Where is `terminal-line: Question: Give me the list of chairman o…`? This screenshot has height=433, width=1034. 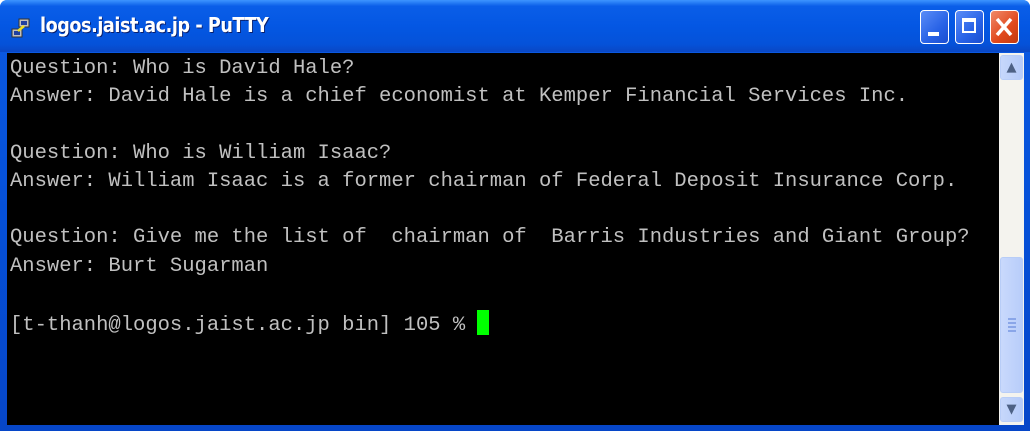 terminal-line: Question: Give me the list of chairman o… is located at coordinates (490, 237).